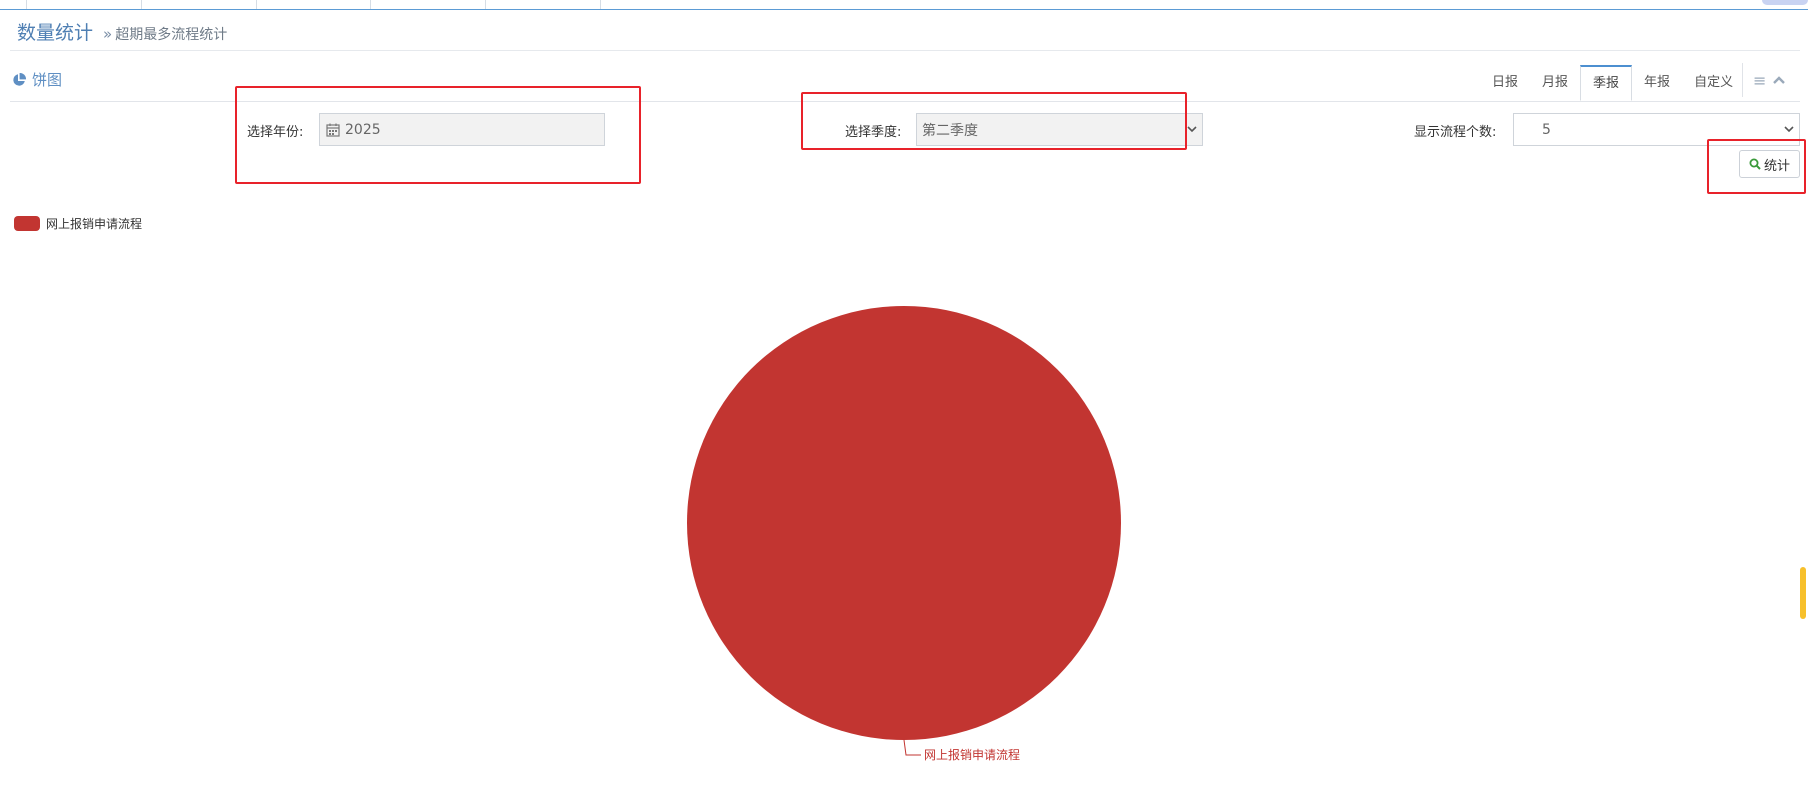  I want to click on collapse-icon, so click(1779, 80).